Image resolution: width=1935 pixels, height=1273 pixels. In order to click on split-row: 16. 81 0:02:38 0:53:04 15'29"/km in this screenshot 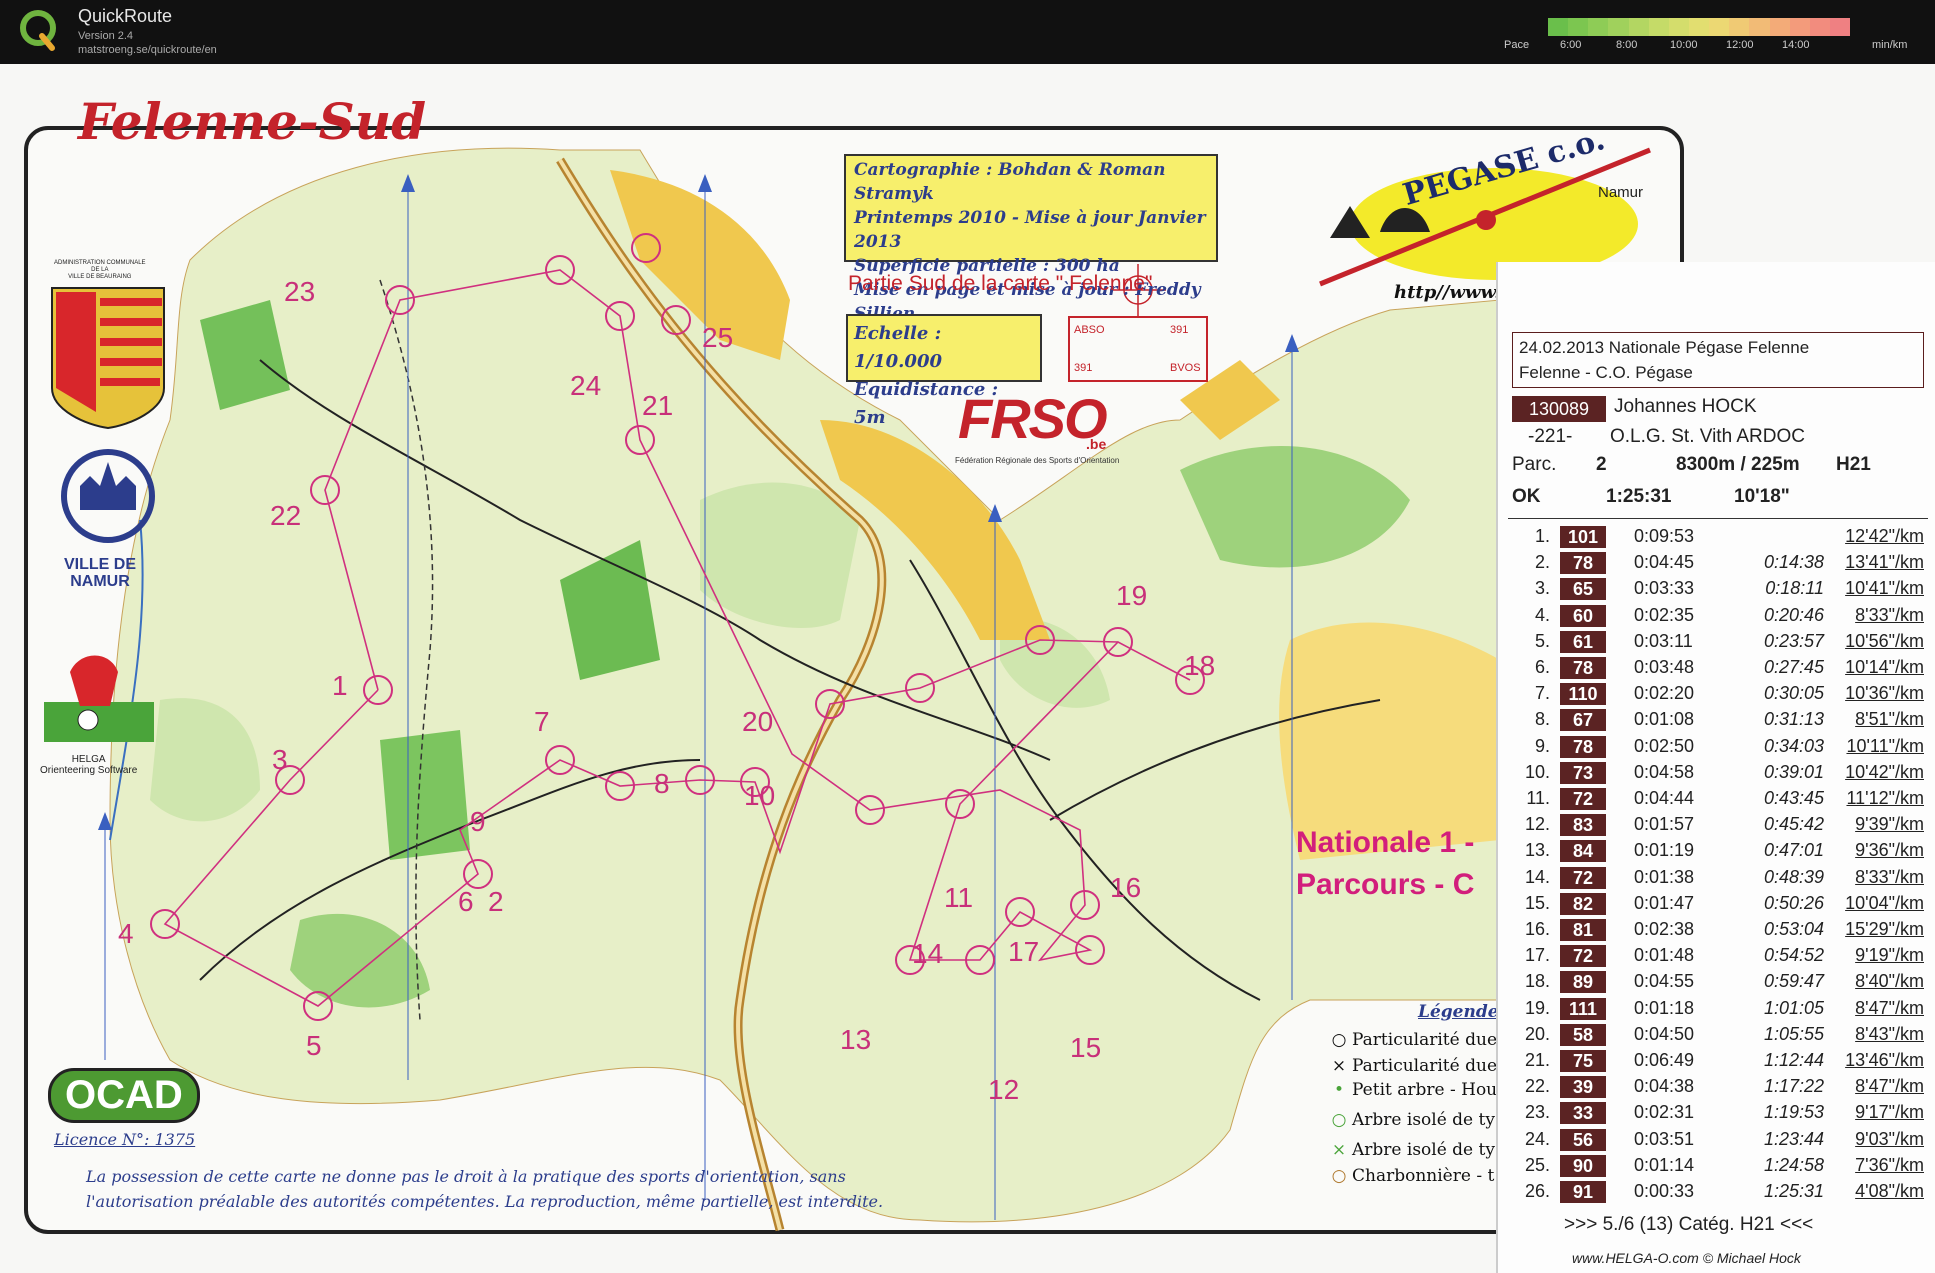, I will do `click(1716, 931)`.